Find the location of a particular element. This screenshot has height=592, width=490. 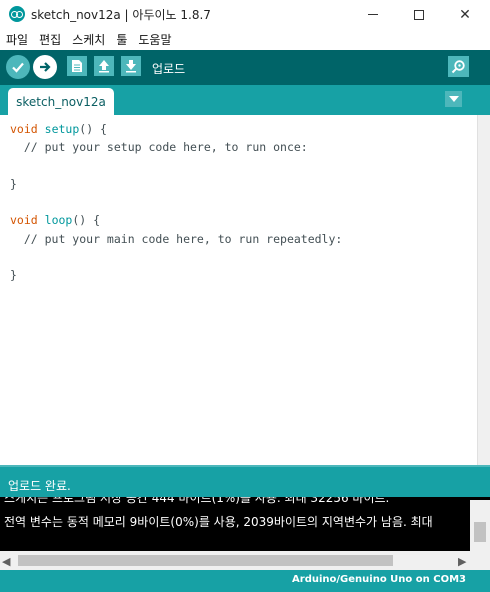

footer-bar: Arduino/Genuino Uno on COM3 is located at coordinates (245, 581).